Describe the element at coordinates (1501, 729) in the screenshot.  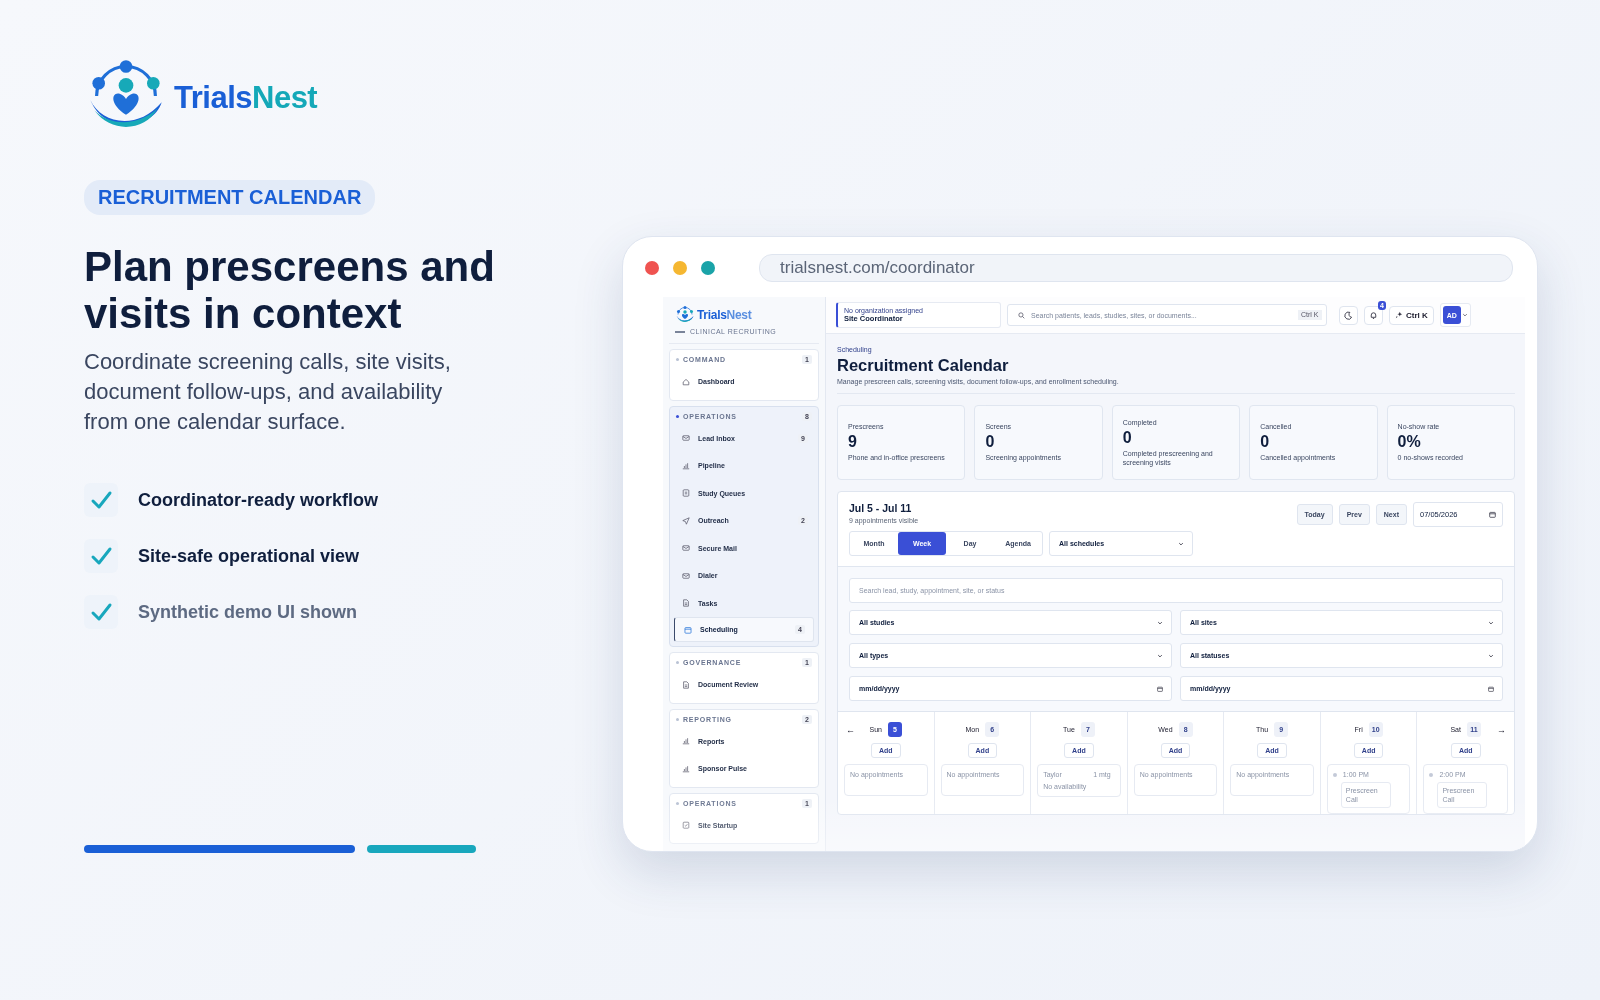
I see `next-week-arrow: →` at that location.